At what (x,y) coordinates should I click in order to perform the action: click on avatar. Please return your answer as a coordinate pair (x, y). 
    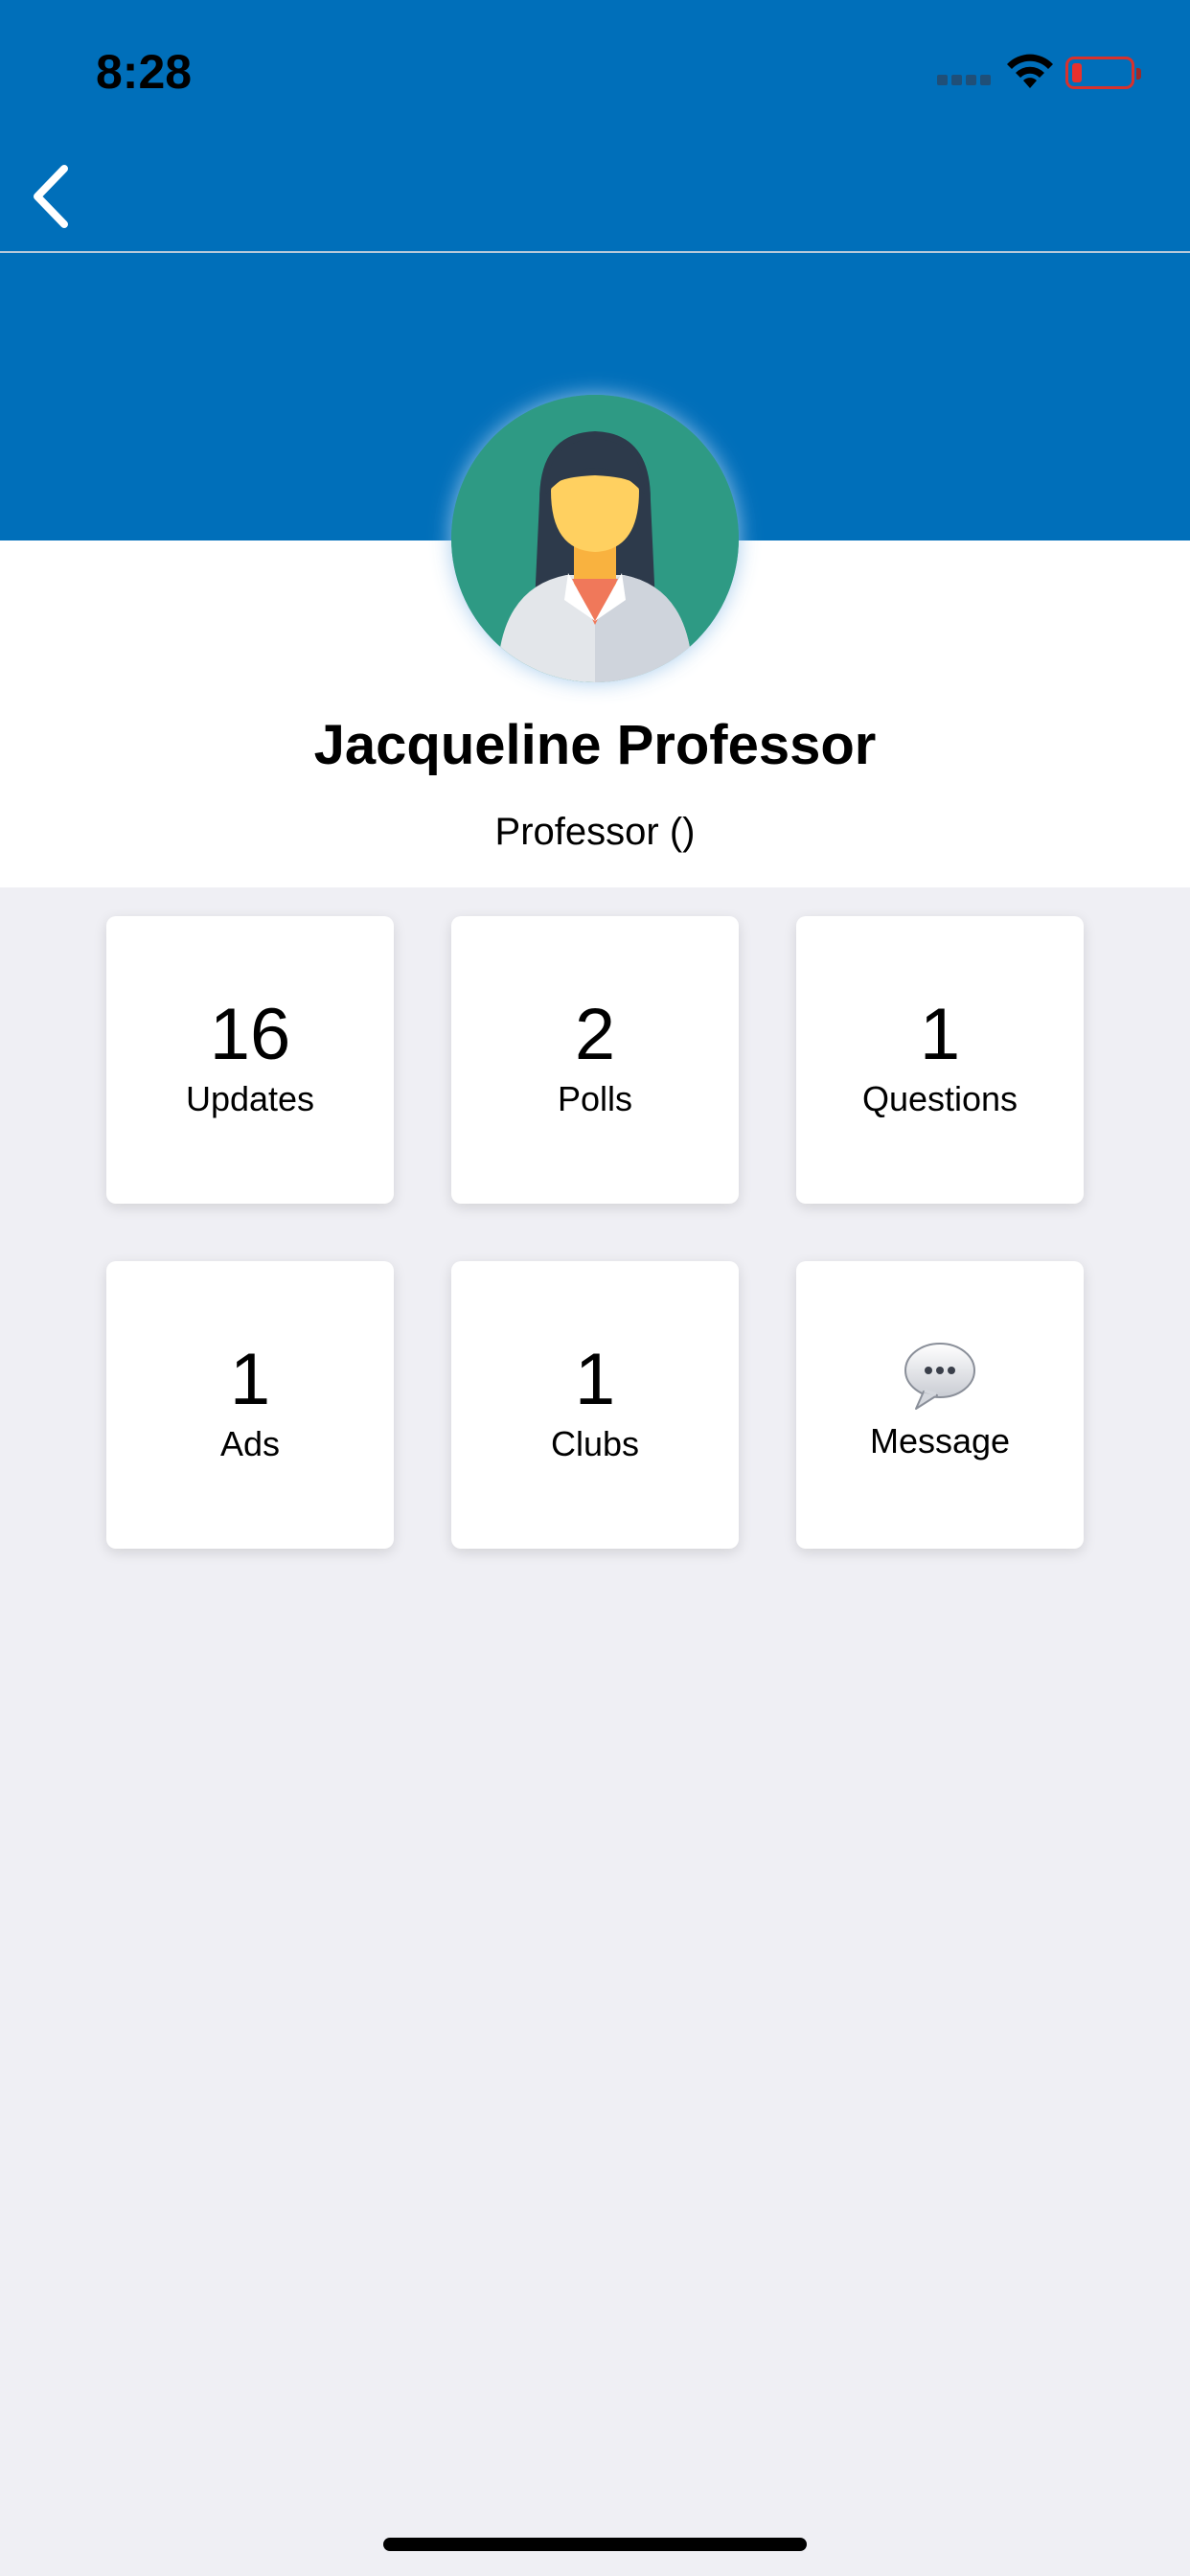
    Looking at the image, I should click on (595, 538).